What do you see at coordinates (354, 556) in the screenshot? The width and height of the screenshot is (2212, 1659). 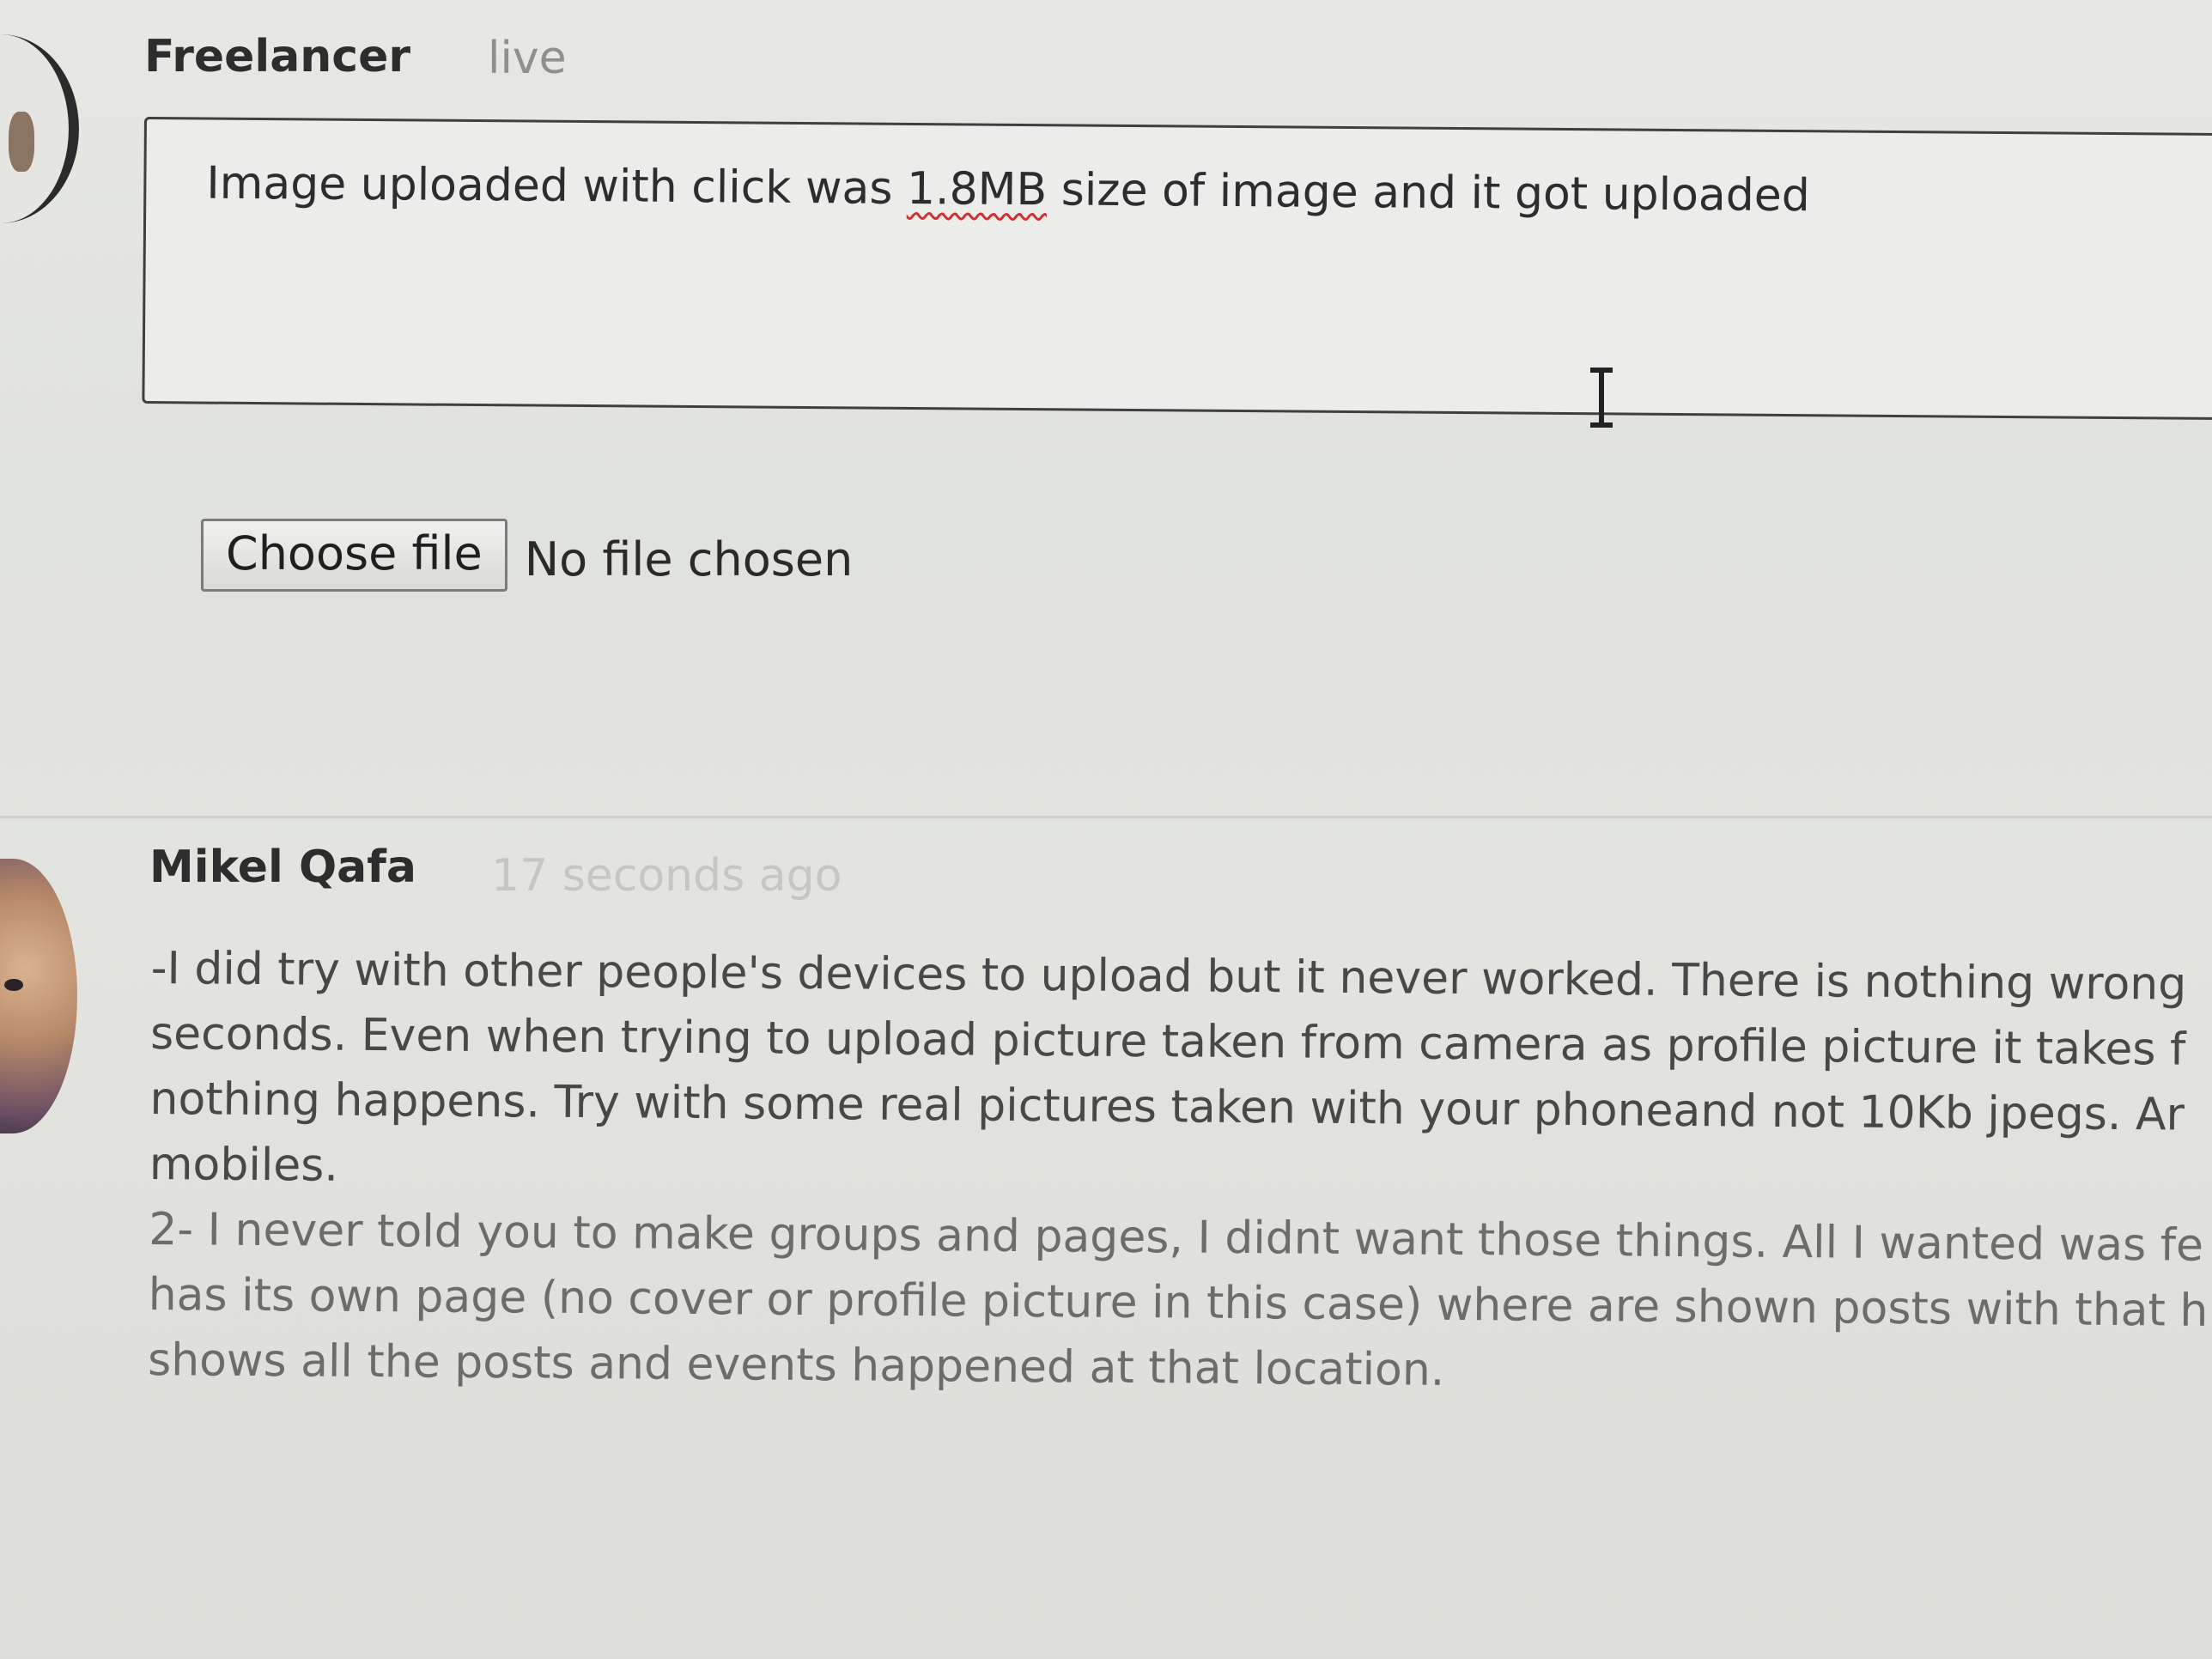 I see `choose-file-button: Choose file` at bounding box center [354, 556].